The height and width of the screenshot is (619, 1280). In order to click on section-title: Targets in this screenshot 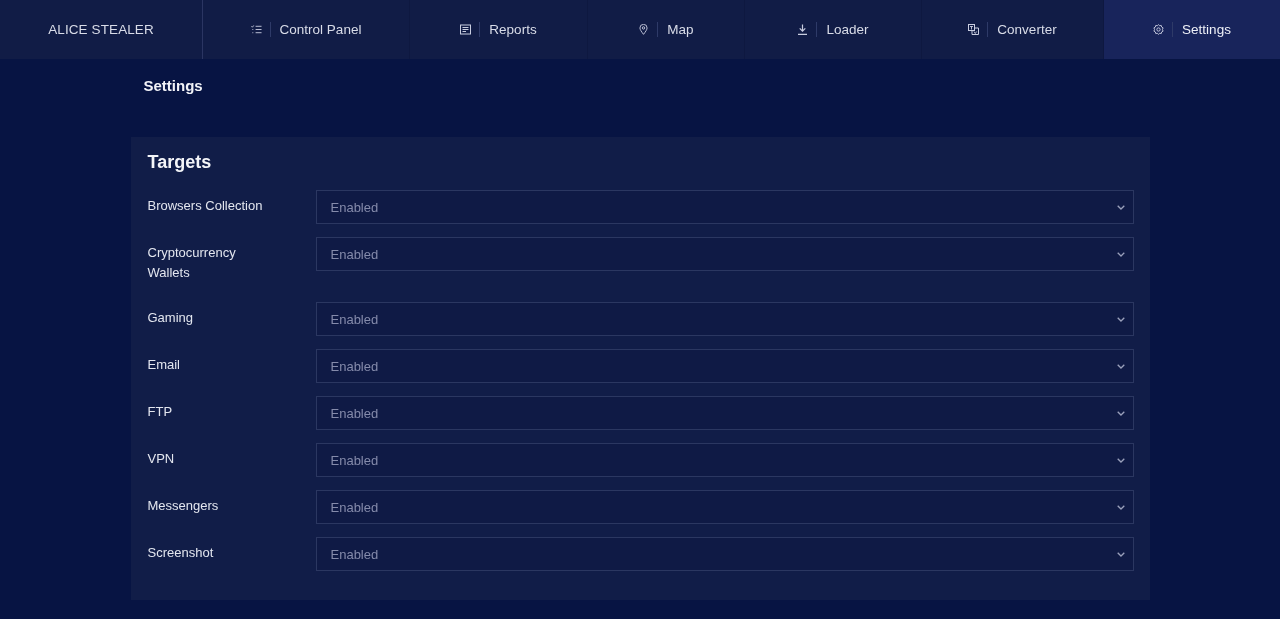, I will do `click(179, 162)`.